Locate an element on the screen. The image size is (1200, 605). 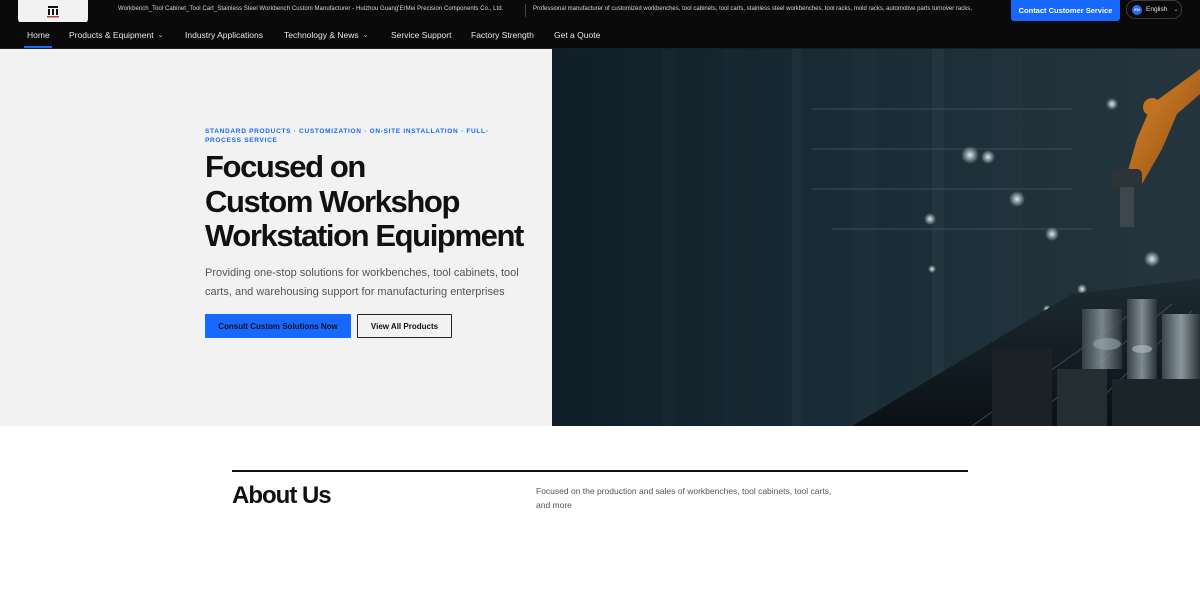
logo-icon is located at coordinates (53, 11).